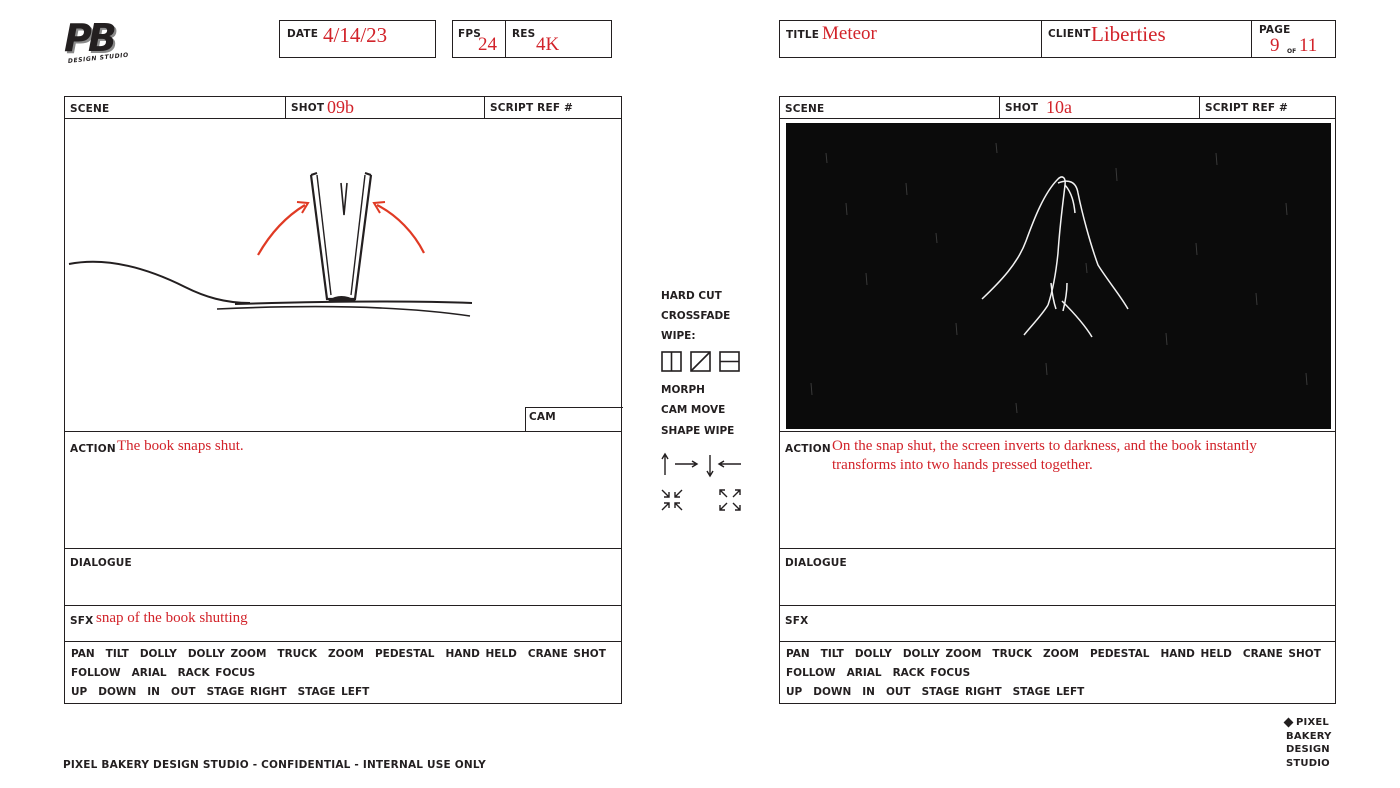 Image resolution: width=1400 pixels, height=788 pixels. I want to click on logo-mark: PB, so click(90, 38).